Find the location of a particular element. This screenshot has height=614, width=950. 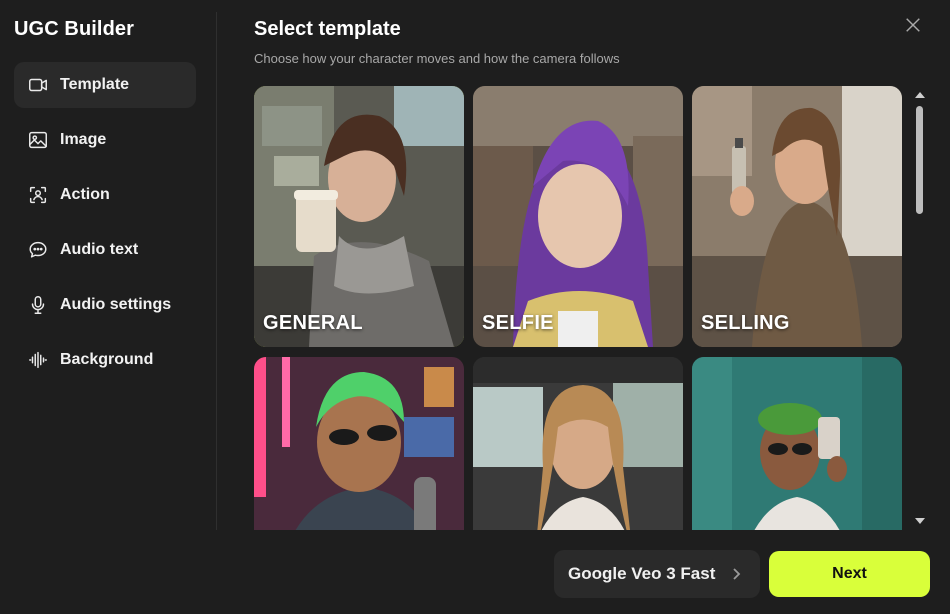

sidebar-item-background: Background is located at coordinates (105, 360).